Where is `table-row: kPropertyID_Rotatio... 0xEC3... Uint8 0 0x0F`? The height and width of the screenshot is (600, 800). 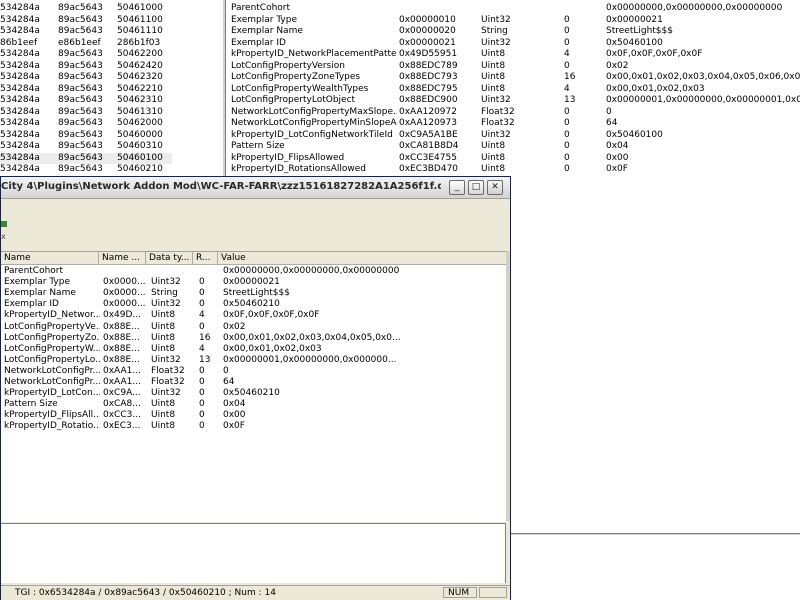
table-row: kPropertyID_Rotatio... 0xEC3... Uint8 0 0x0F is located at coordinates (253, 427).